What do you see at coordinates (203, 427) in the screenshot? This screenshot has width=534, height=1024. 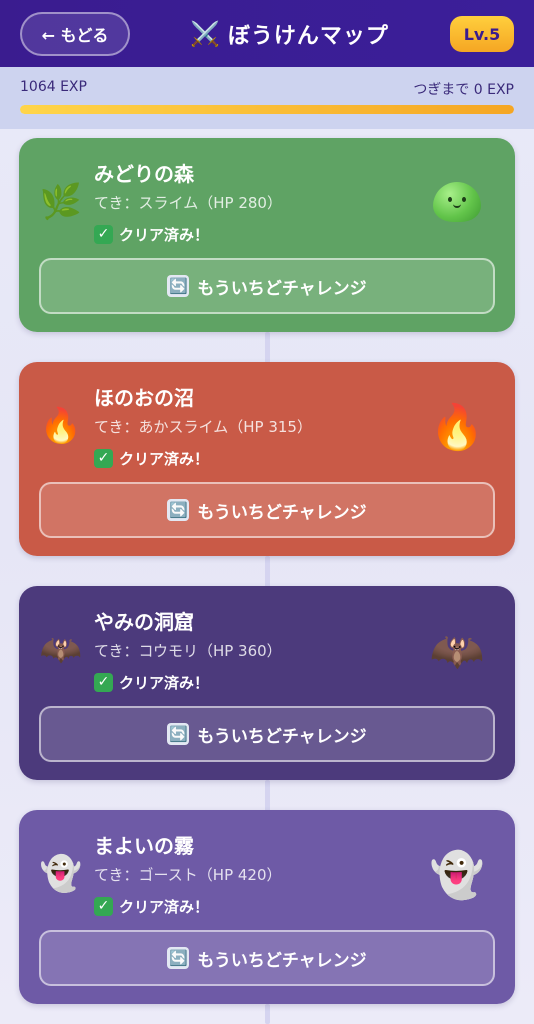 I see `enemy-info: てき：あかスライム（HP 315）` at bounding box center [203, 427].